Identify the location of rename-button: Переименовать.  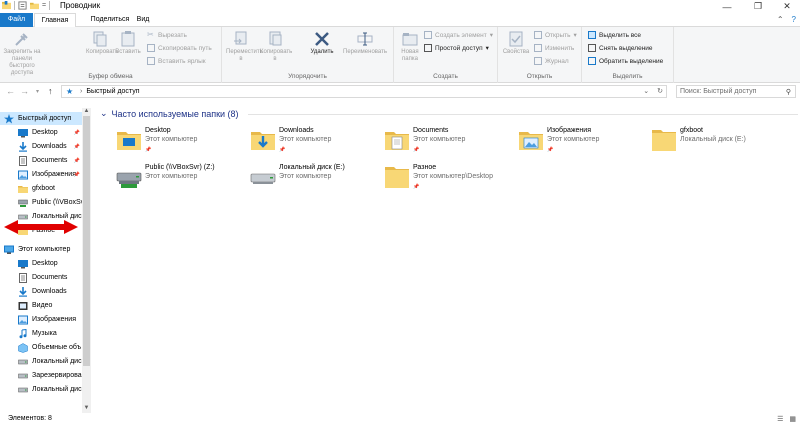
(365, 43).